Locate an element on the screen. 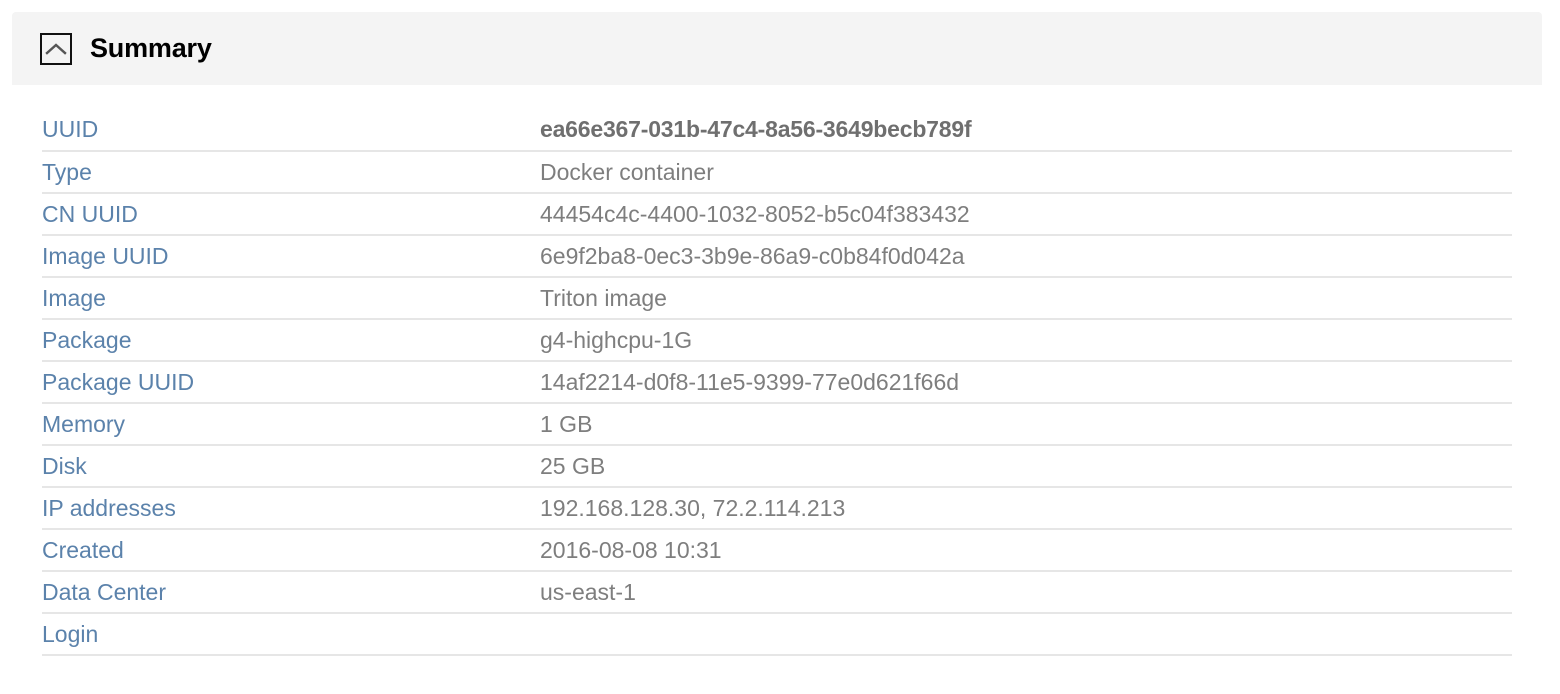 The height and width of the screenshot is (694, 1560). table-row: Image Triton image is located at coordinates (777, 298).